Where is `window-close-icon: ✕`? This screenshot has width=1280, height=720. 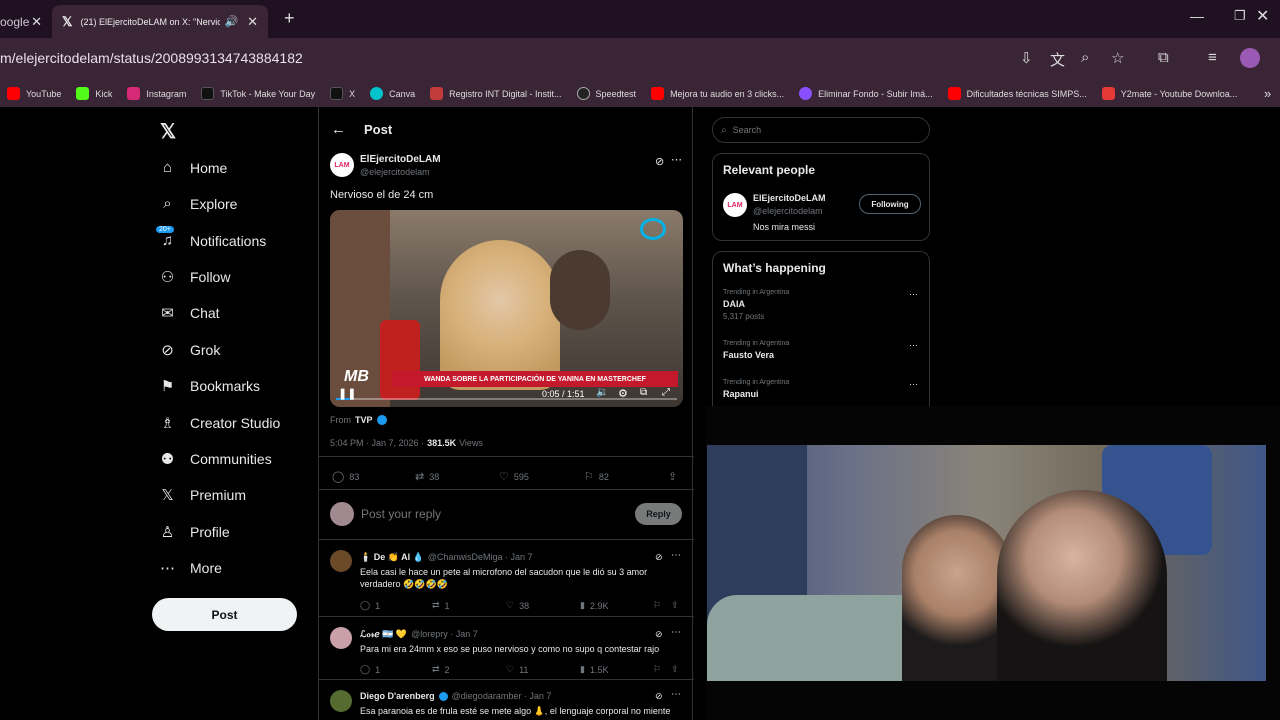 window-close-icon: ✕ is located at coordinates (1262, 16).